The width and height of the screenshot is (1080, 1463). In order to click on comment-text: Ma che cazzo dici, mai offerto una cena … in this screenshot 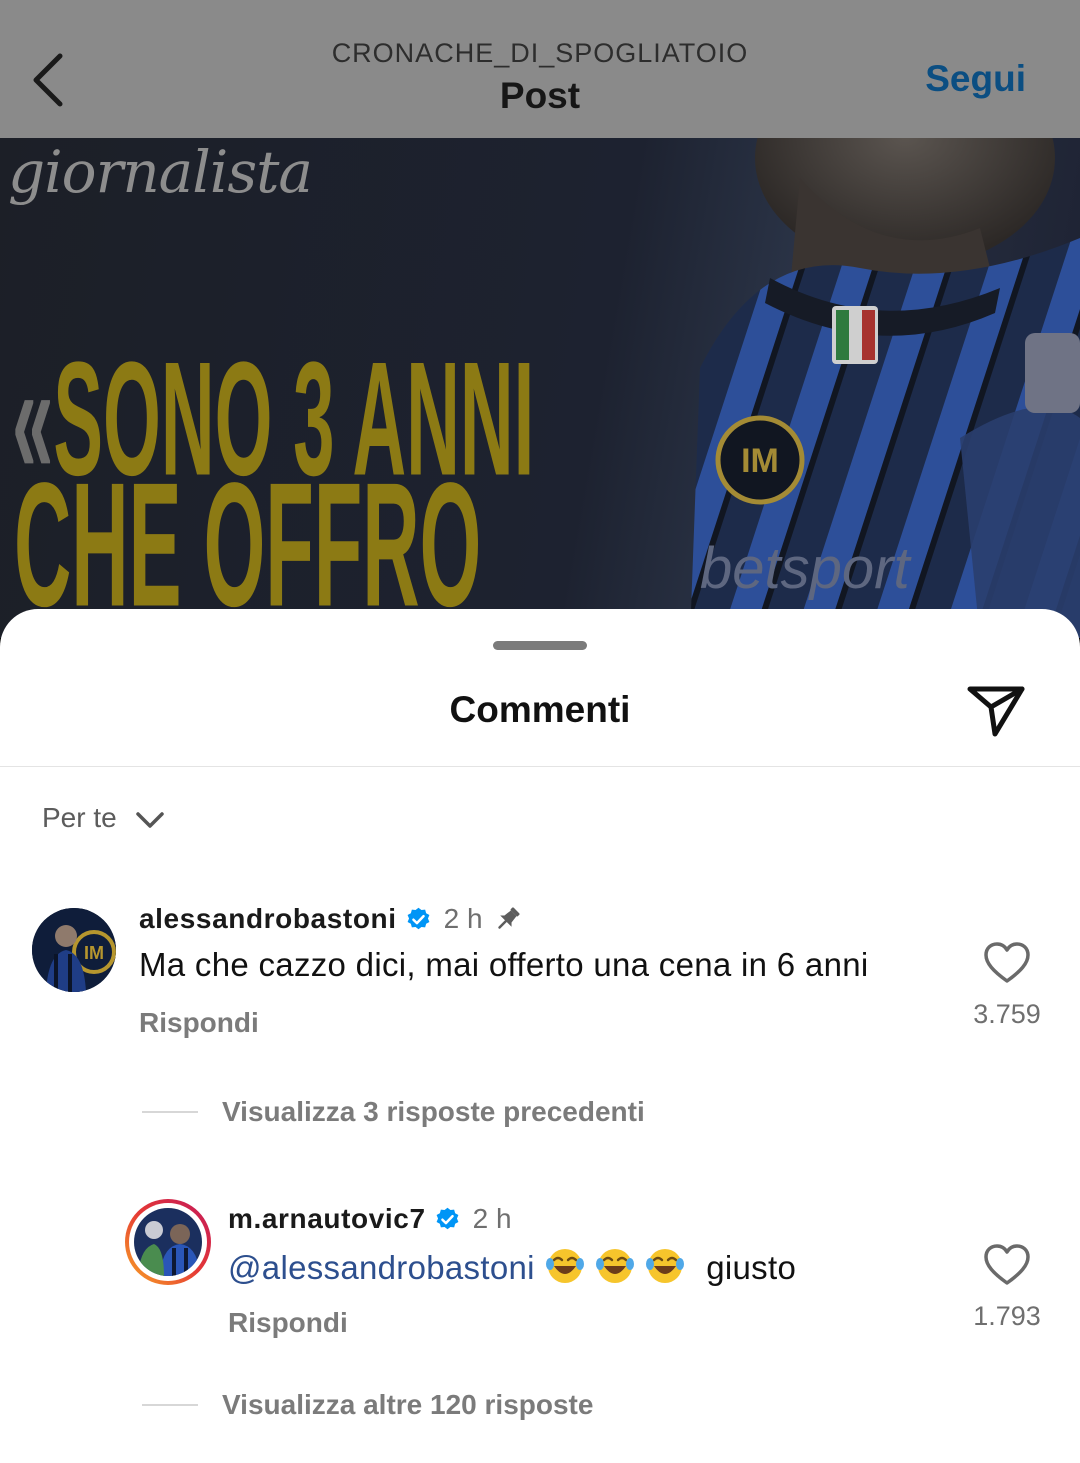, I will do `click(504, 964)`.